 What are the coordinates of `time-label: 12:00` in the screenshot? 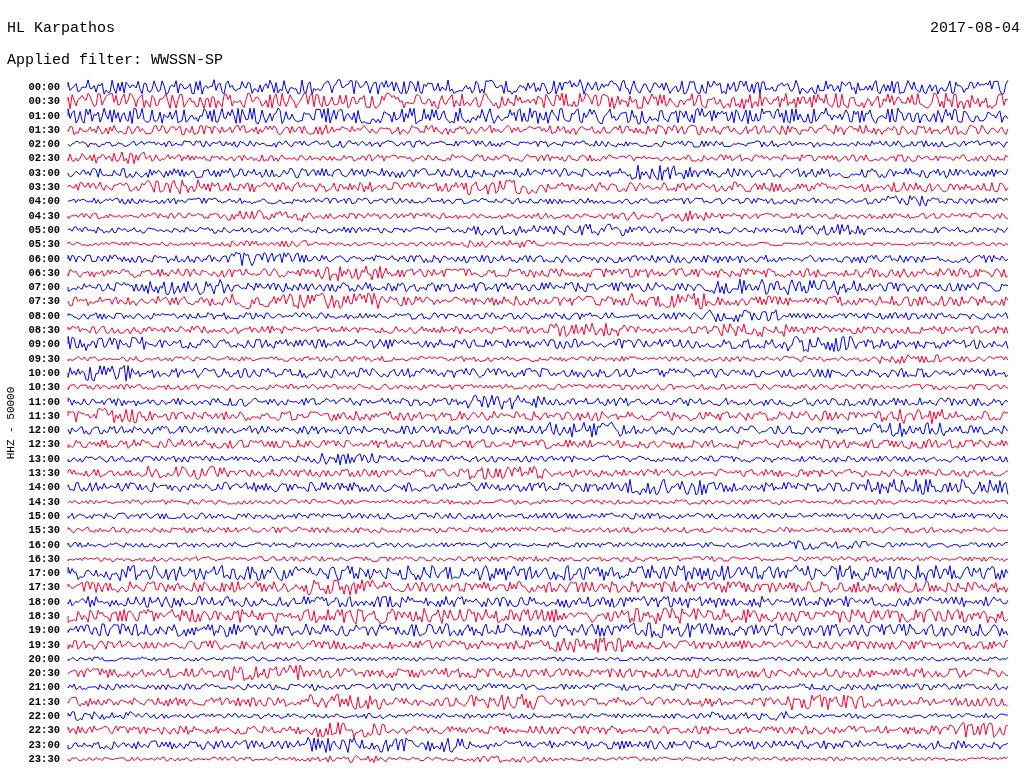 It's located at (44, 430).